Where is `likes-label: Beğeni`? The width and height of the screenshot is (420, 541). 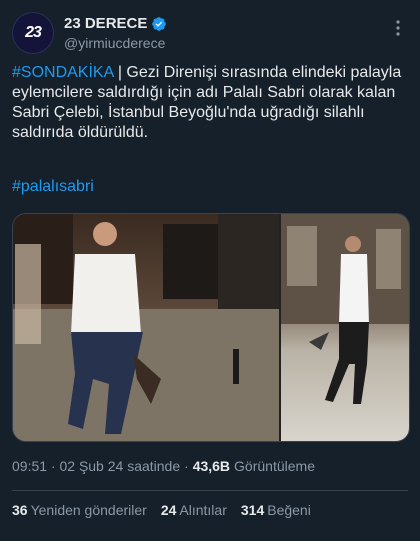
likes-label: Beğeni is located at coordinates (289, 510).